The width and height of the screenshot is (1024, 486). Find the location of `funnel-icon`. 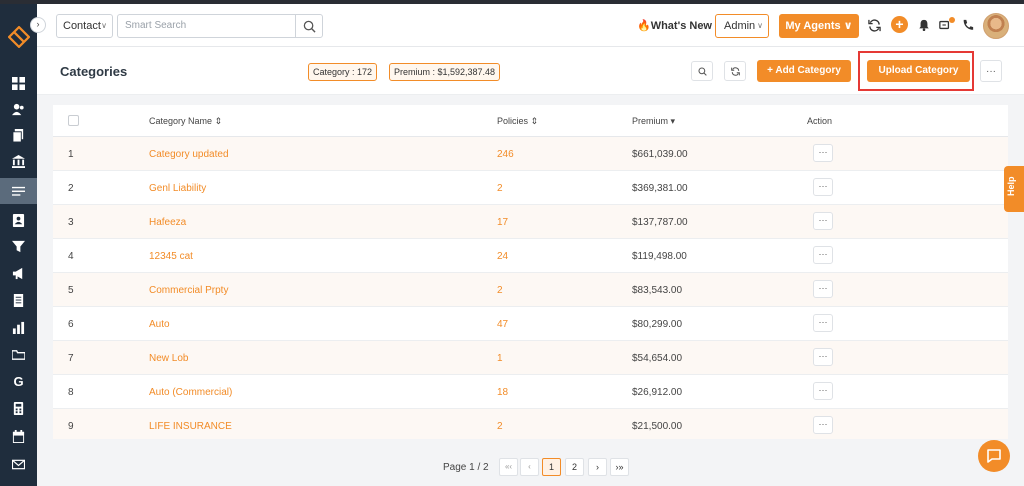

funnel-icon is located at coordinates (18, 246).